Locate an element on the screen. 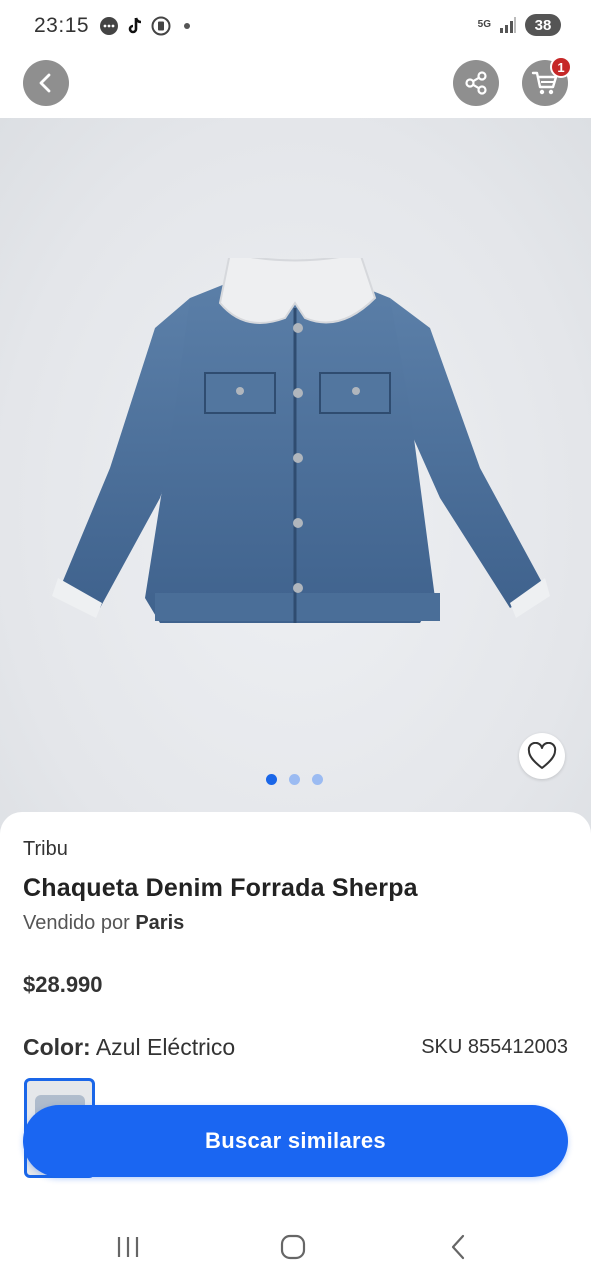  recents-icon is located at coordinates (128, 1247).